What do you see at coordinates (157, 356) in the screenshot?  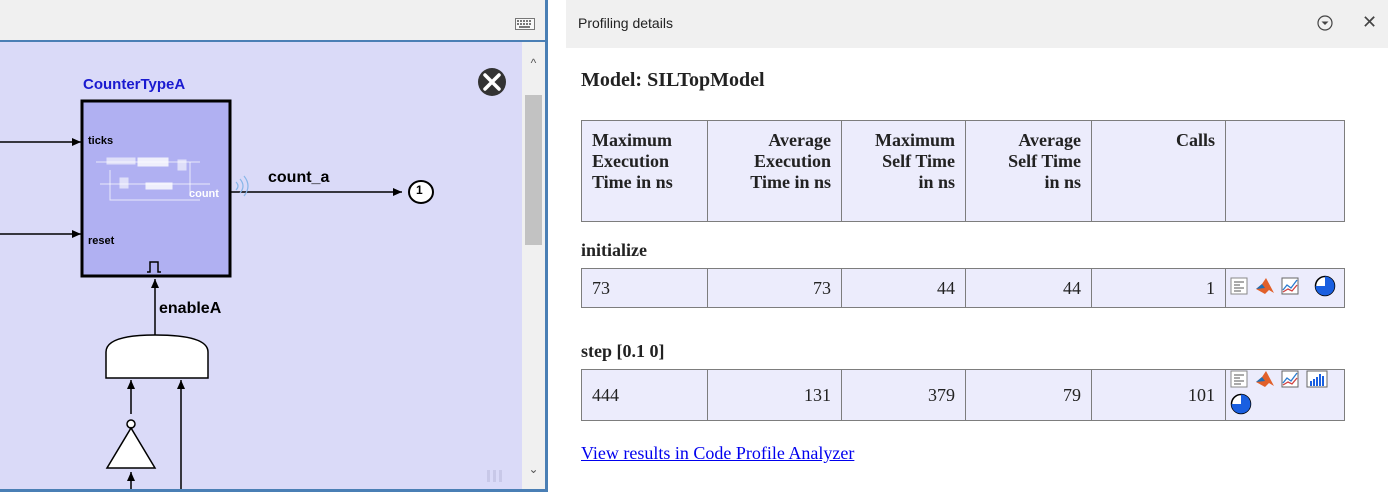 I see `and-logic-block` at bounding box center [157, 356].